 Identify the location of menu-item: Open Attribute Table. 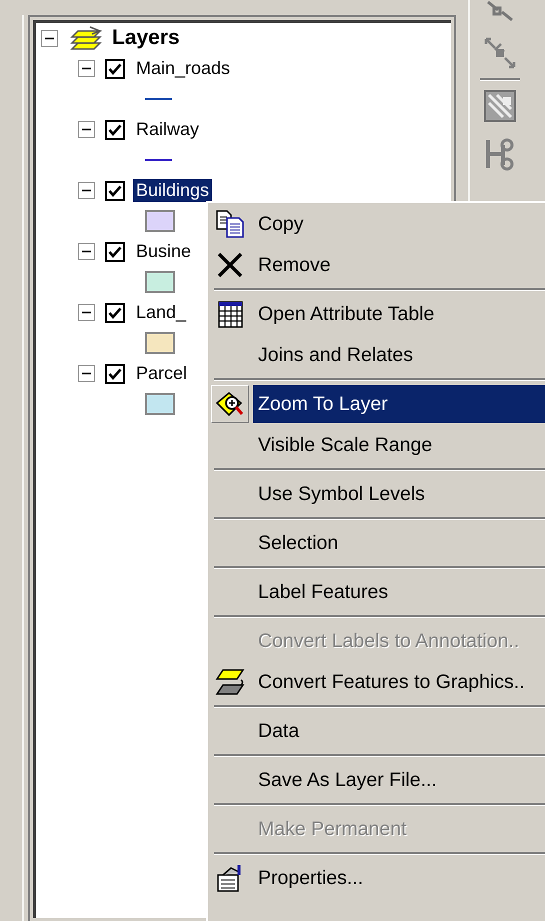
(399, 313).